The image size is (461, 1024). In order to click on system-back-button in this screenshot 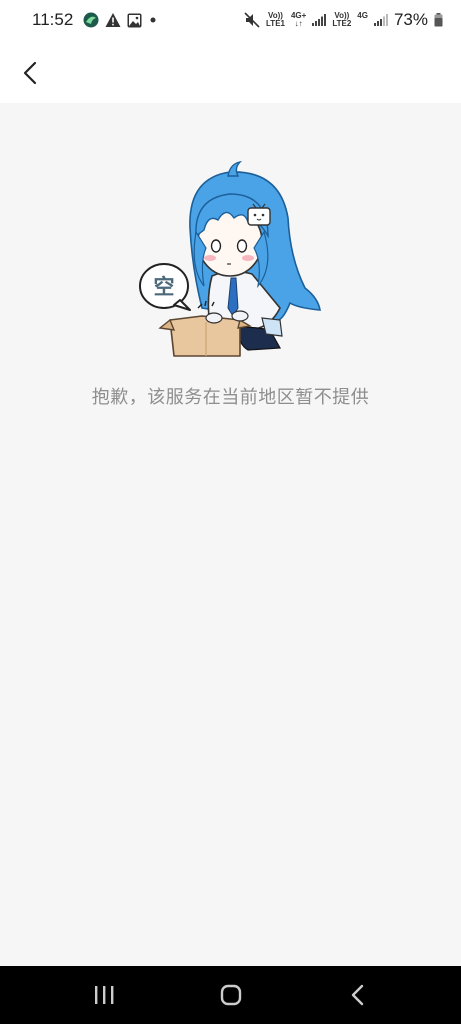, I will do `click(358, 995)`.